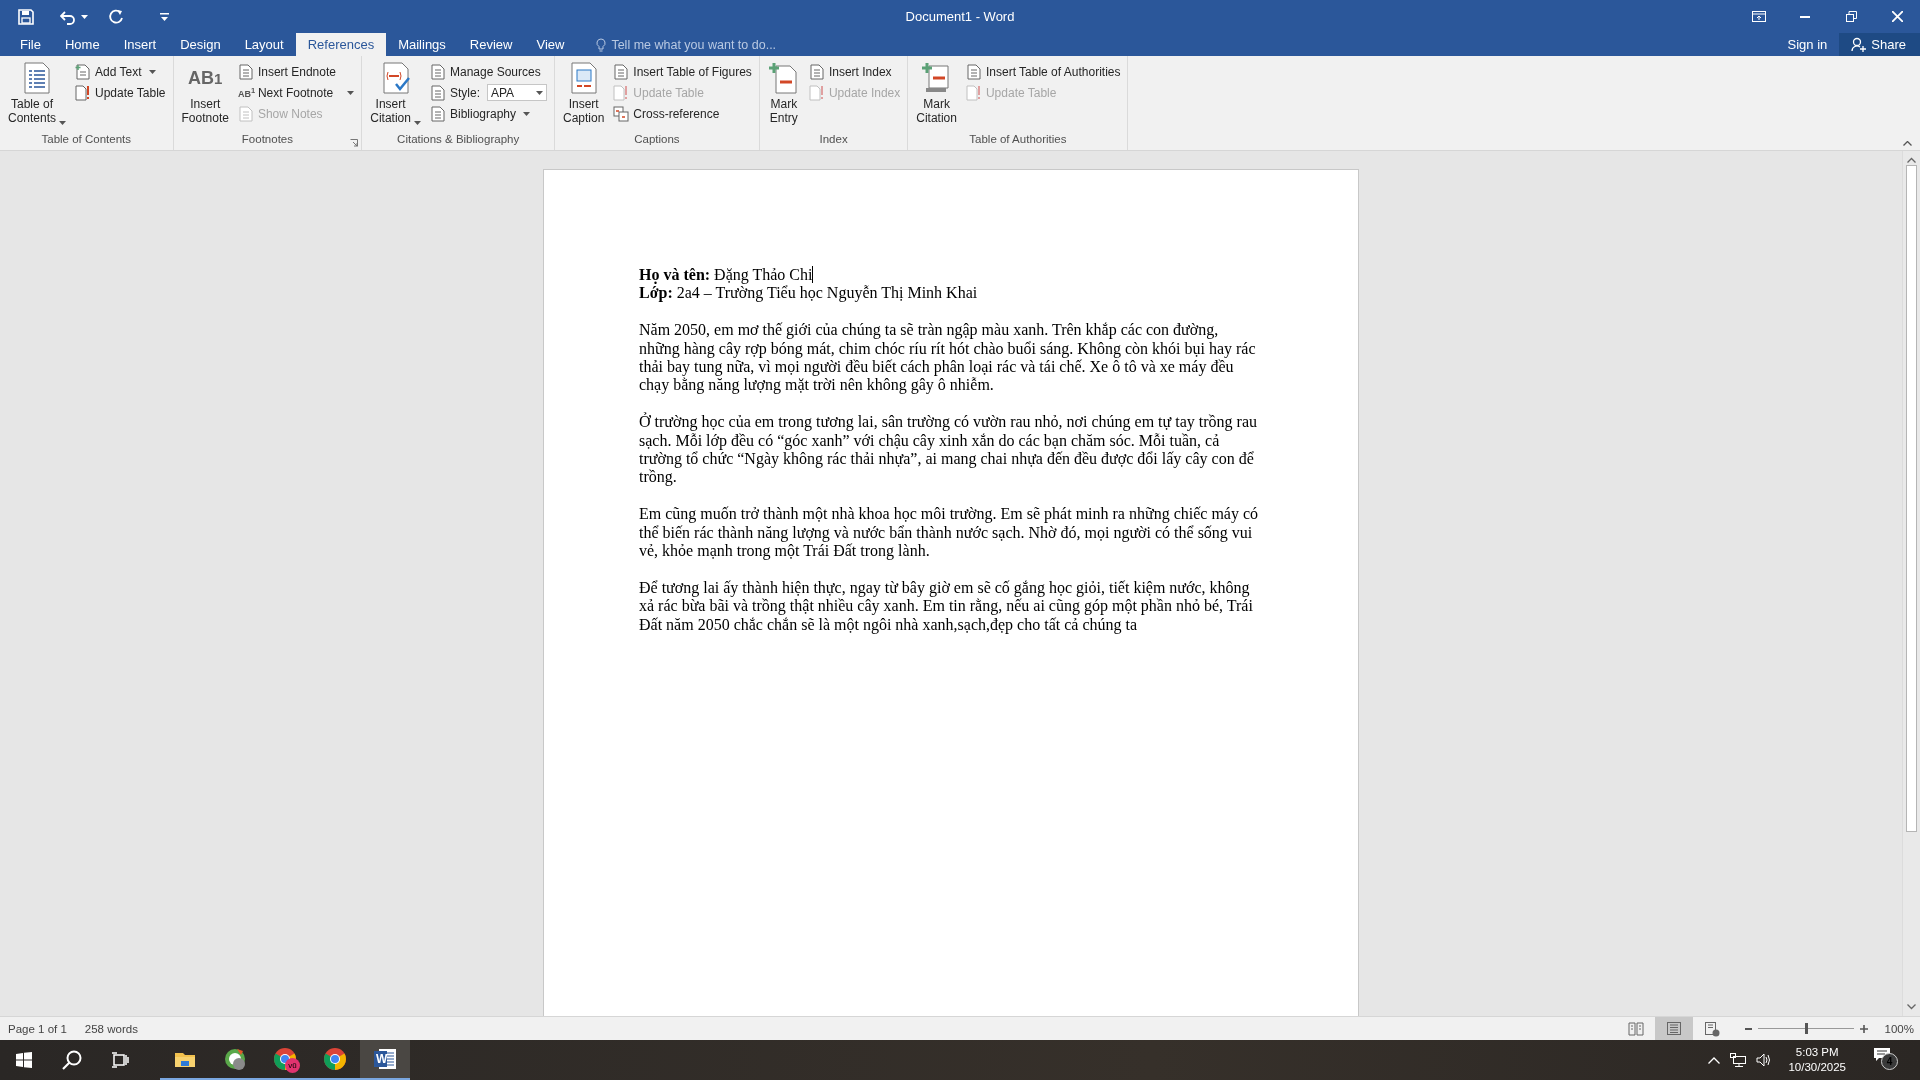  What do you see at coordinates (382, 1059) in the screenshot?
I see `word-letter: W` at bounding box center [382, 1059].